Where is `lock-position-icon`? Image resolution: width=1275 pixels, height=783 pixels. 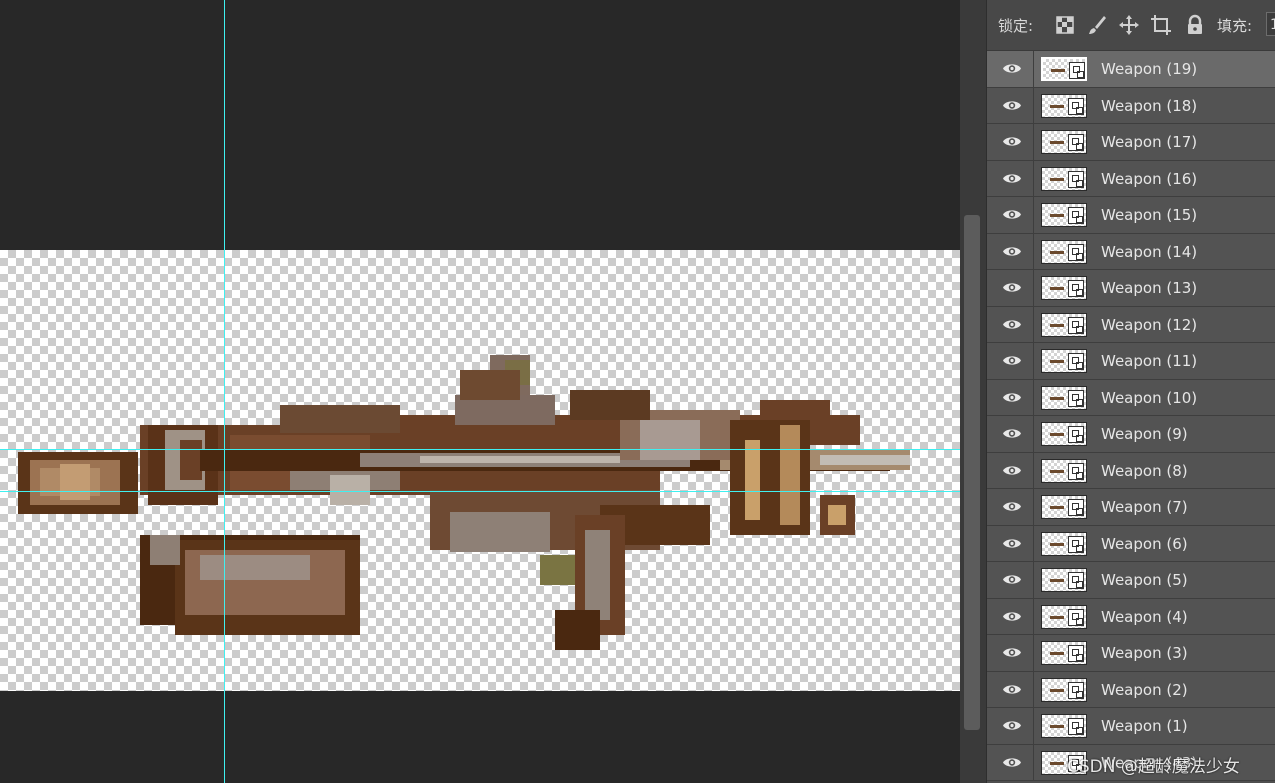 lock-position-icon is located at coordinates (1129, 25).